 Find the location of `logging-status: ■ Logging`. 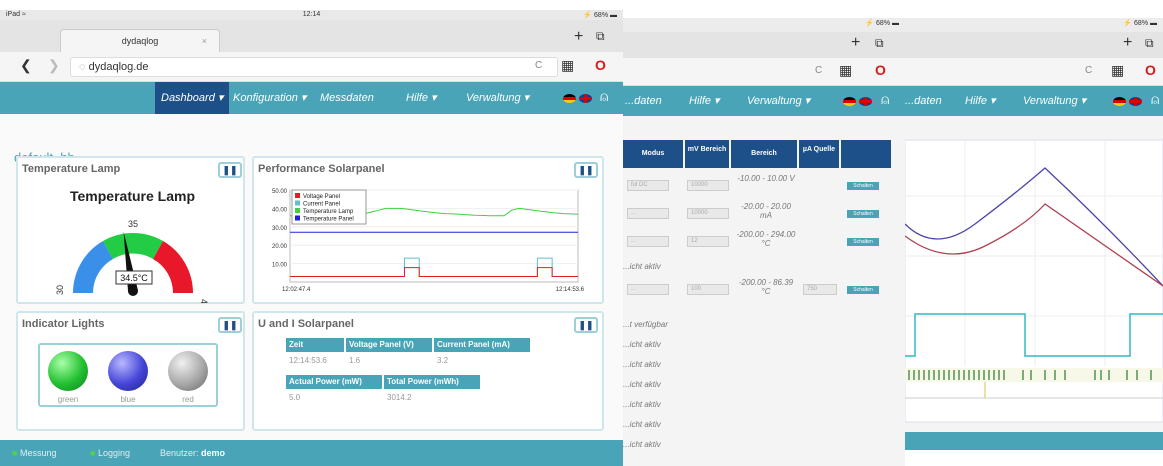

logging-status: ■ Logging is located at coordinates (110, 453).